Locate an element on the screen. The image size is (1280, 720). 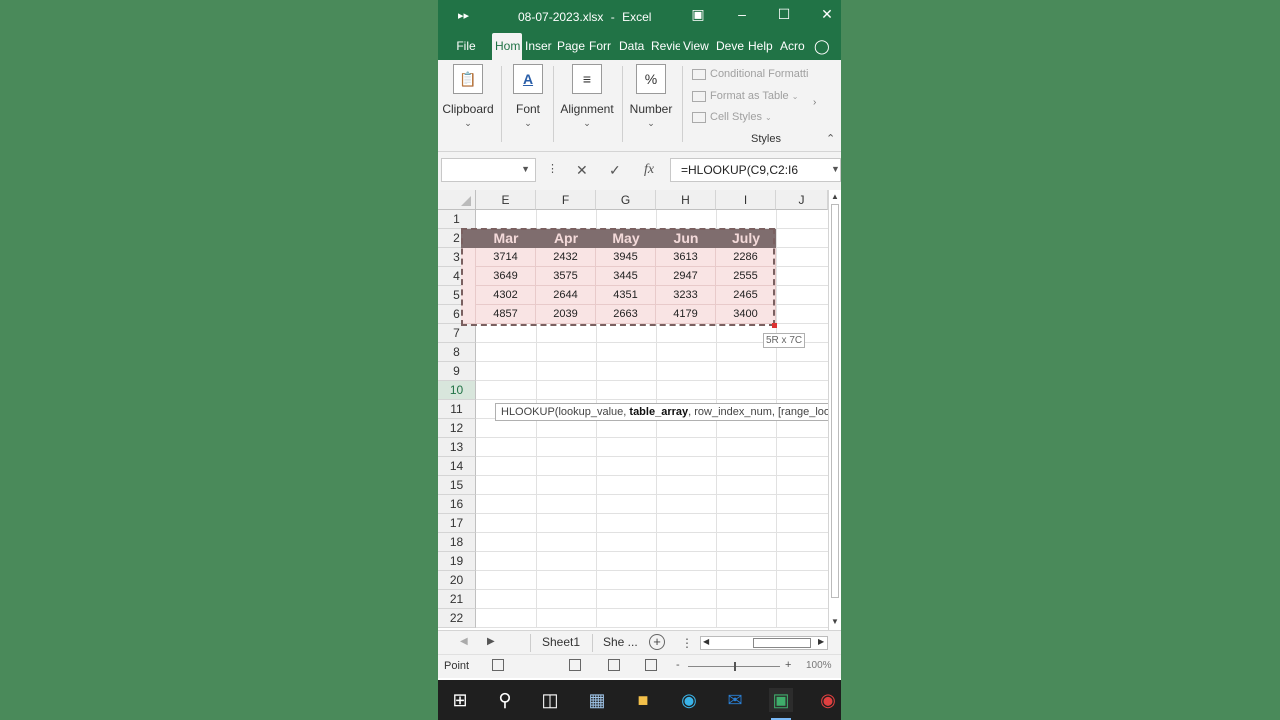
tab-review: Revie is located at coordinates (664, 46).